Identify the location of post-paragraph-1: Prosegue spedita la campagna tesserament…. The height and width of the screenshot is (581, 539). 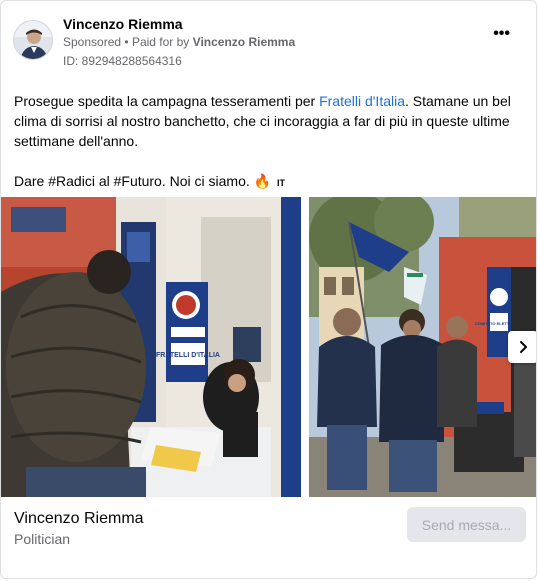
(266, 121).